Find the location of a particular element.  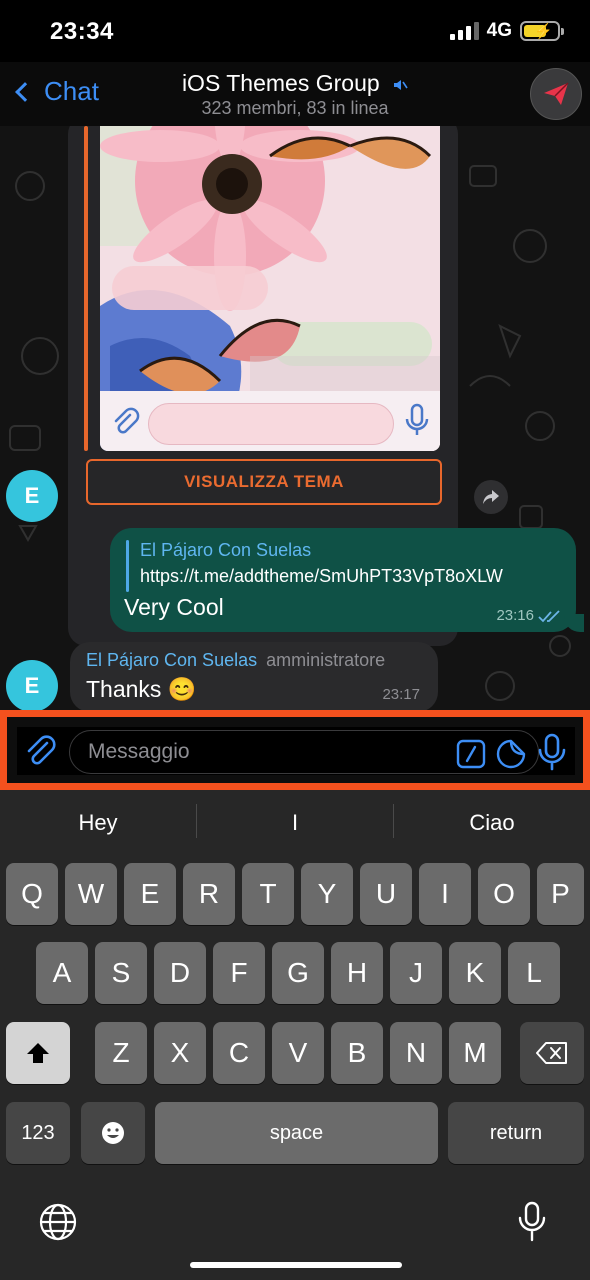

key-i: I is located at coordinates (445, 894).